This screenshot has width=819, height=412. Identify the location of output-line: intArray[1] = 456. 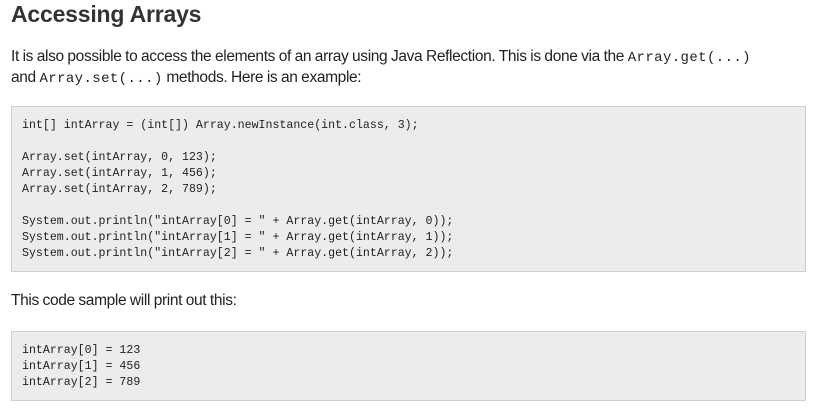
(81, 366).